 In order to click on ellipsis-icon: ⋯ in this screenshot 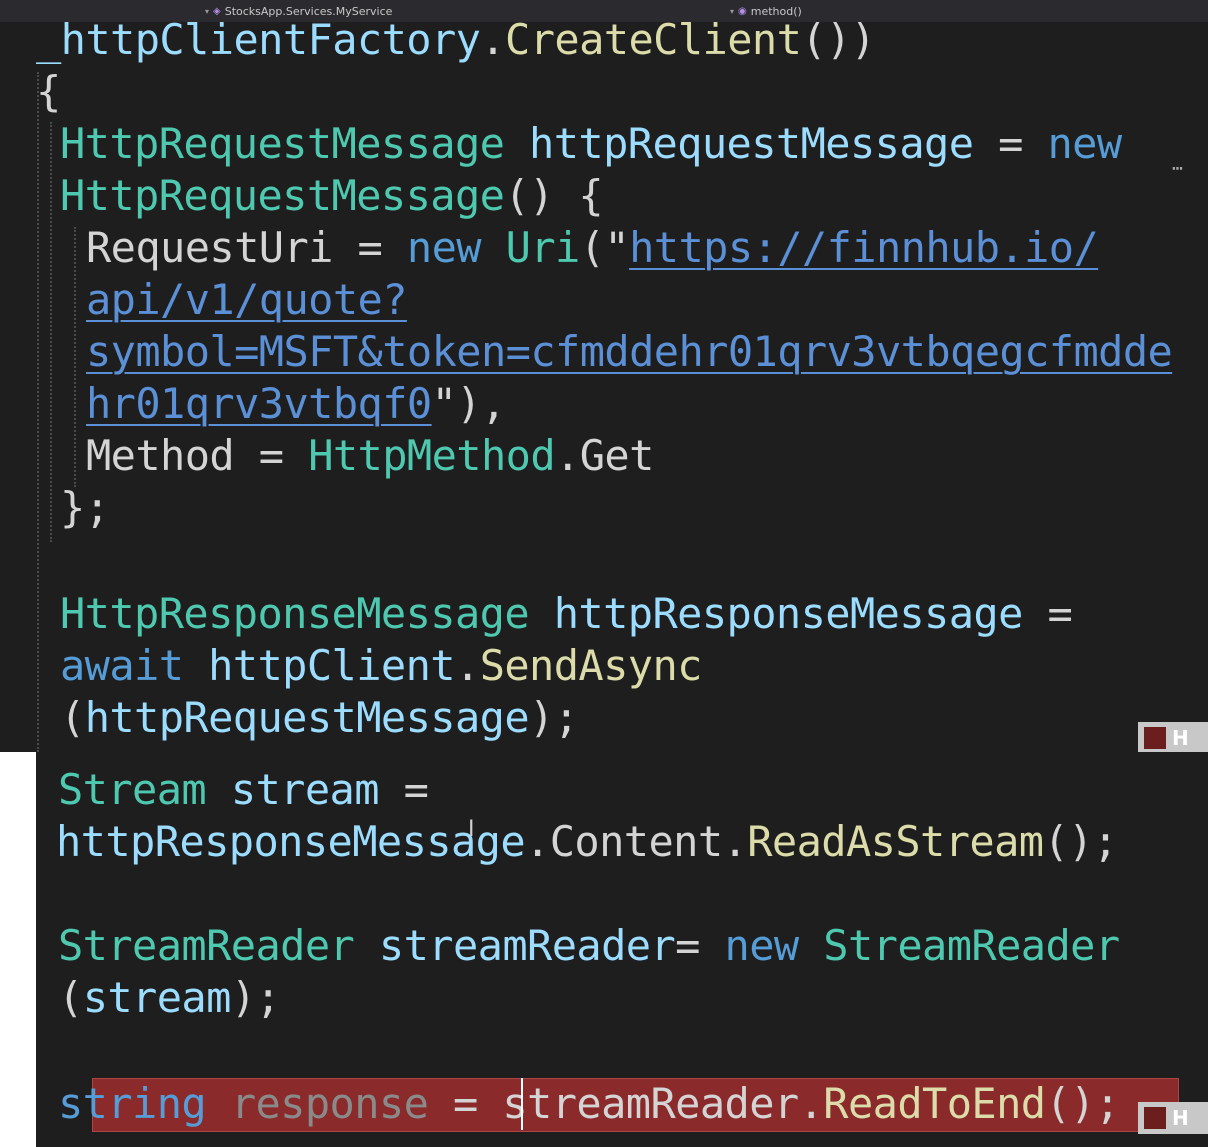, I will do `click(1177, 168)`.